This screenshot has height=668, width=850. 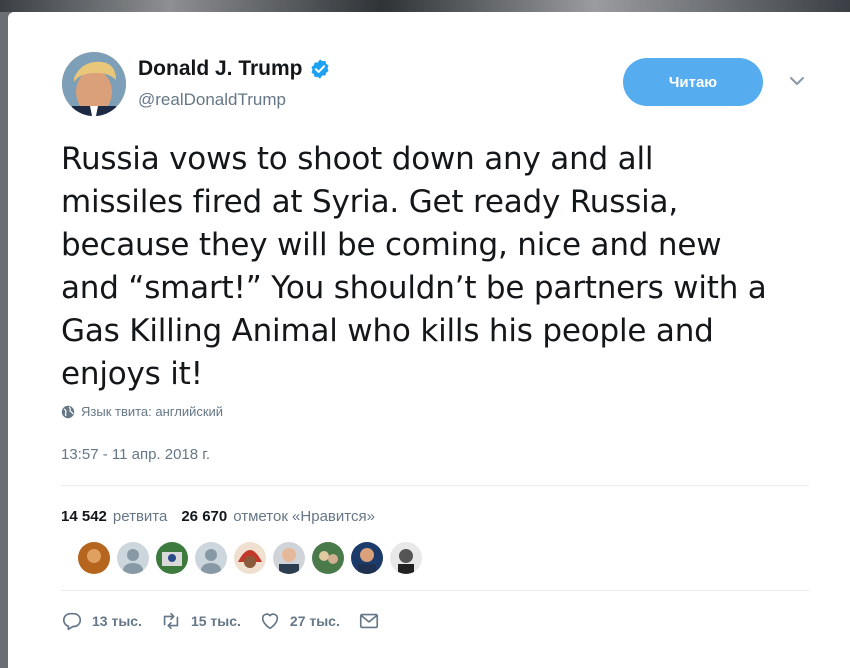 I want to click on author-name: Donald J. Trump, so click(x=234, y=69).